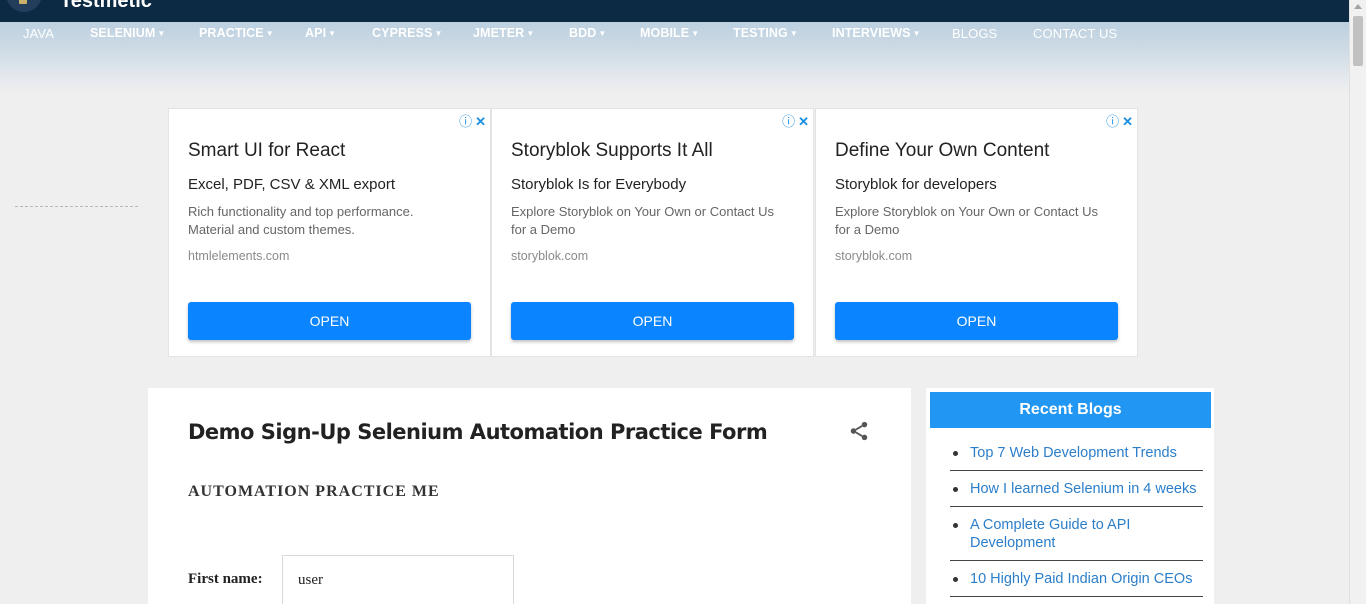 The width and height of the screenshot is (1366, 604). I want to click on nav-item-cypress: CYPRESS ▼, so click(407, 33).